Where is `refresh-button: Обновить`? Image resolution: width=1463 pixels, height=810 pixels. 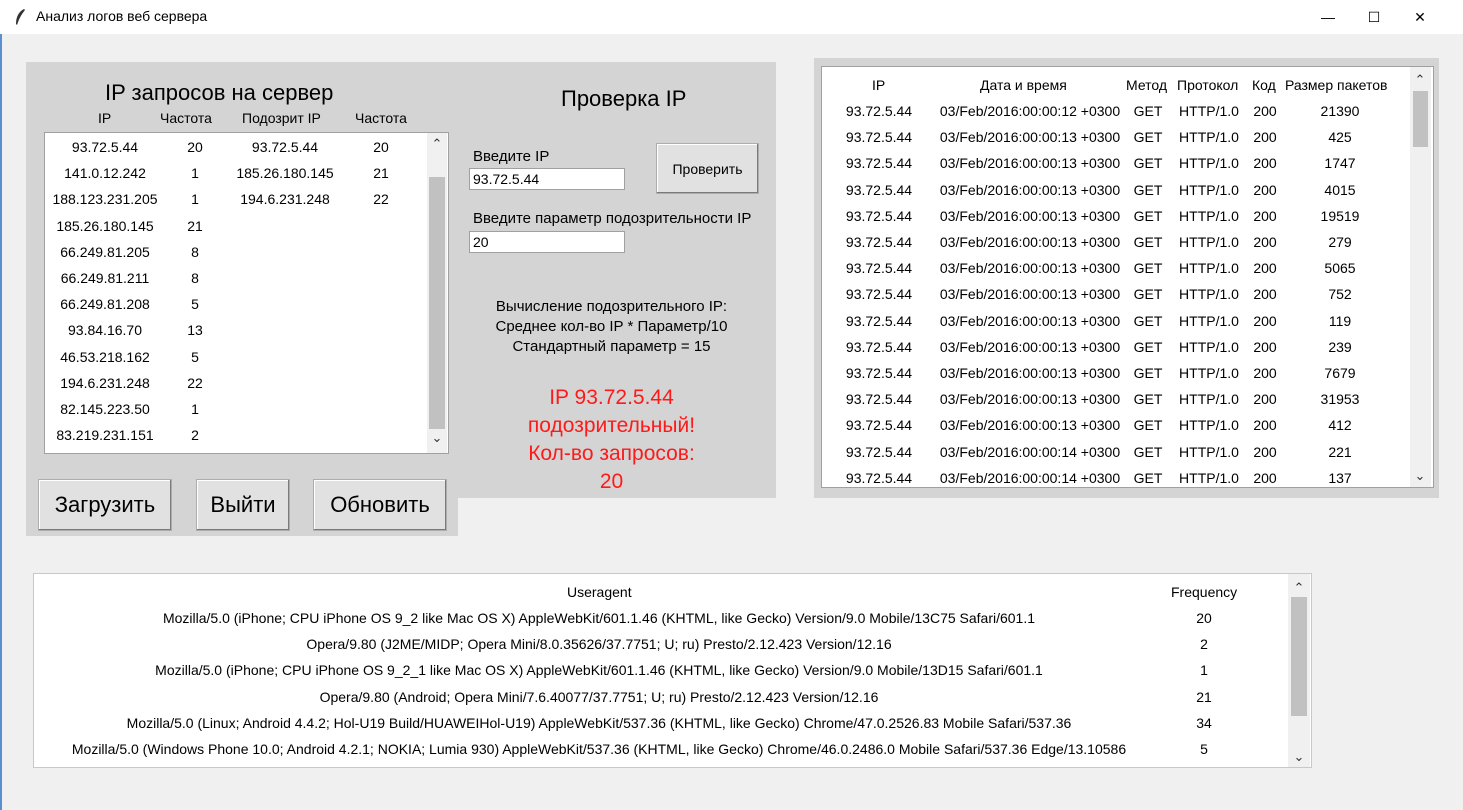
refresh-button: Обновить is located at coordinates (380, 505).